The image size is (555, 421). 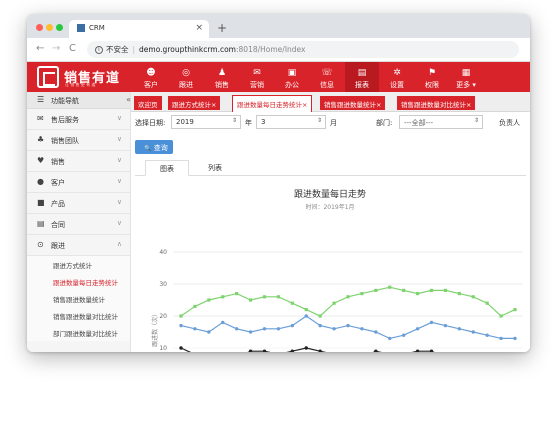 I want to click on nav-item-0: ☻ 客户, so click(x=151, y=77).